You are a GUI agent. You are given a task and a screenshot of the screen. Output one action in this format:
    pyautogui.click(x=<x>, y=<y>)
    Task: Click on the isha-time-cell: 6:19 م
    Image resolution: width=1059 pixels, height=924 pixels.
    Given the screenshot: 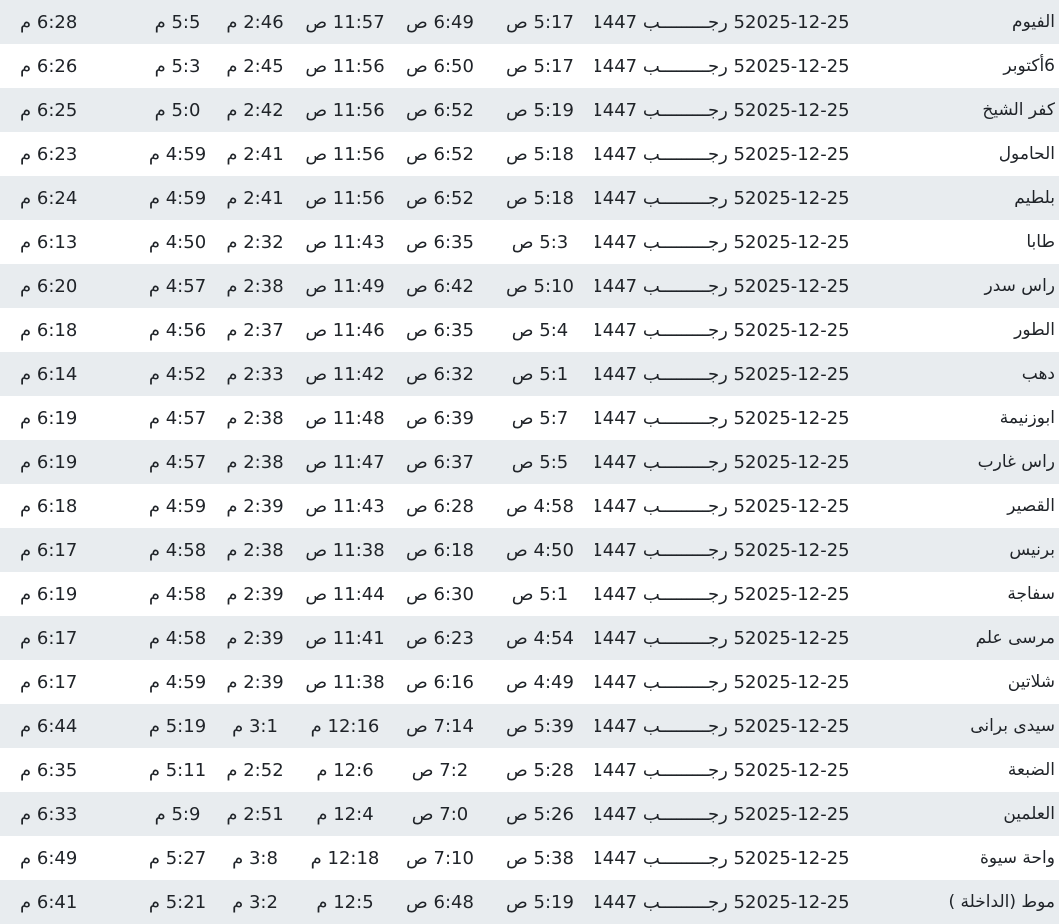 What is the action you would take?
    pyautogui.click(x=49, y=462)
    